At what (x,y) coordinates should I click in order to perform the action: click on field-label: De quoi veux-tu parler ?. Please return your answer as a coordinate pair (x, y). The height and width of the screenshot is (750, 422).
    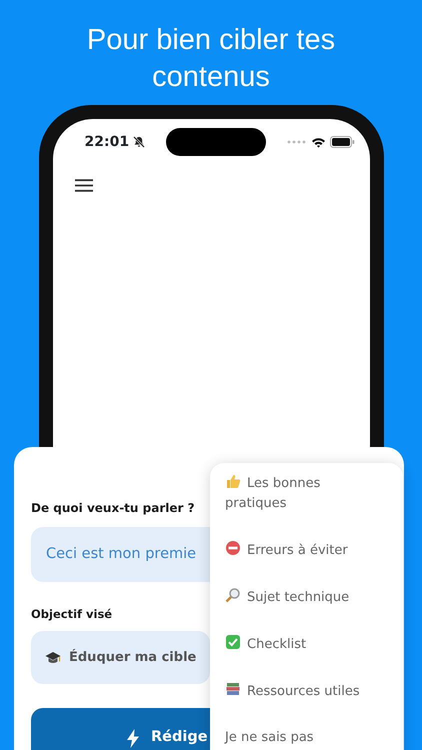
    Looking at the image, I should click on (113, 508).